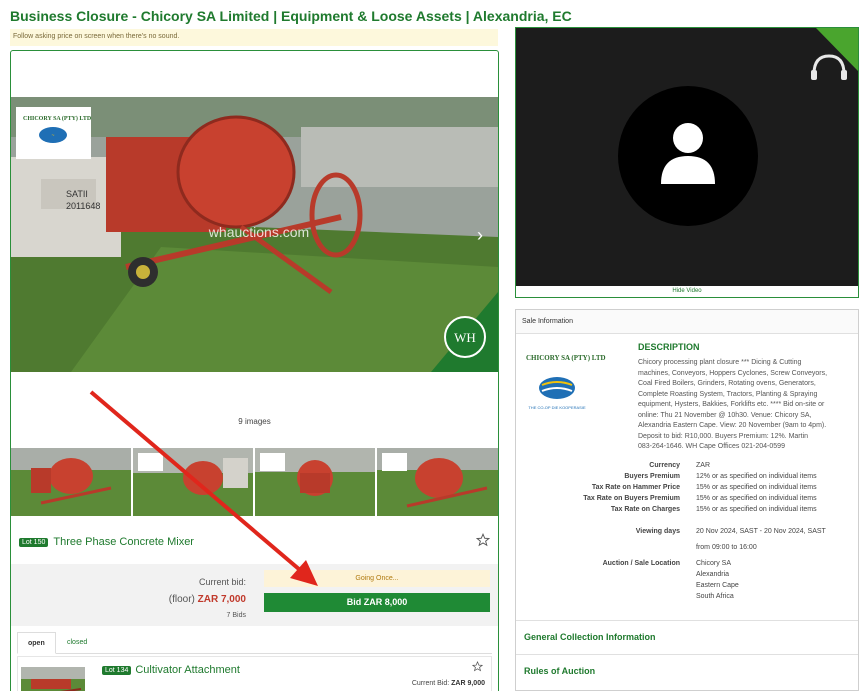 Image resolution: width=865 pixels, height=691 pixels. What do you see at coordinates (717, 585) in the screenshot?
I see `location-line: Eastern Cape` at bounding box center [717, 585].